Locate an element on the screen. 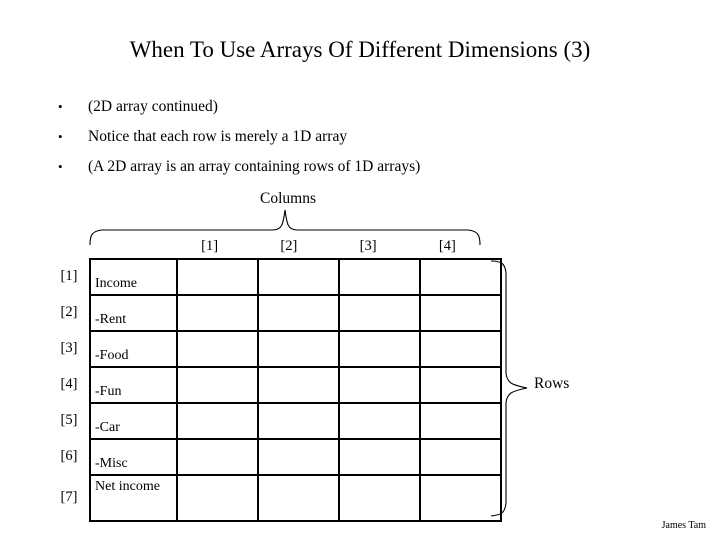 Image resolution: width=720 pixels, height=540 pixels. row-name-cell: -Car is located at coordinates (133, 421).